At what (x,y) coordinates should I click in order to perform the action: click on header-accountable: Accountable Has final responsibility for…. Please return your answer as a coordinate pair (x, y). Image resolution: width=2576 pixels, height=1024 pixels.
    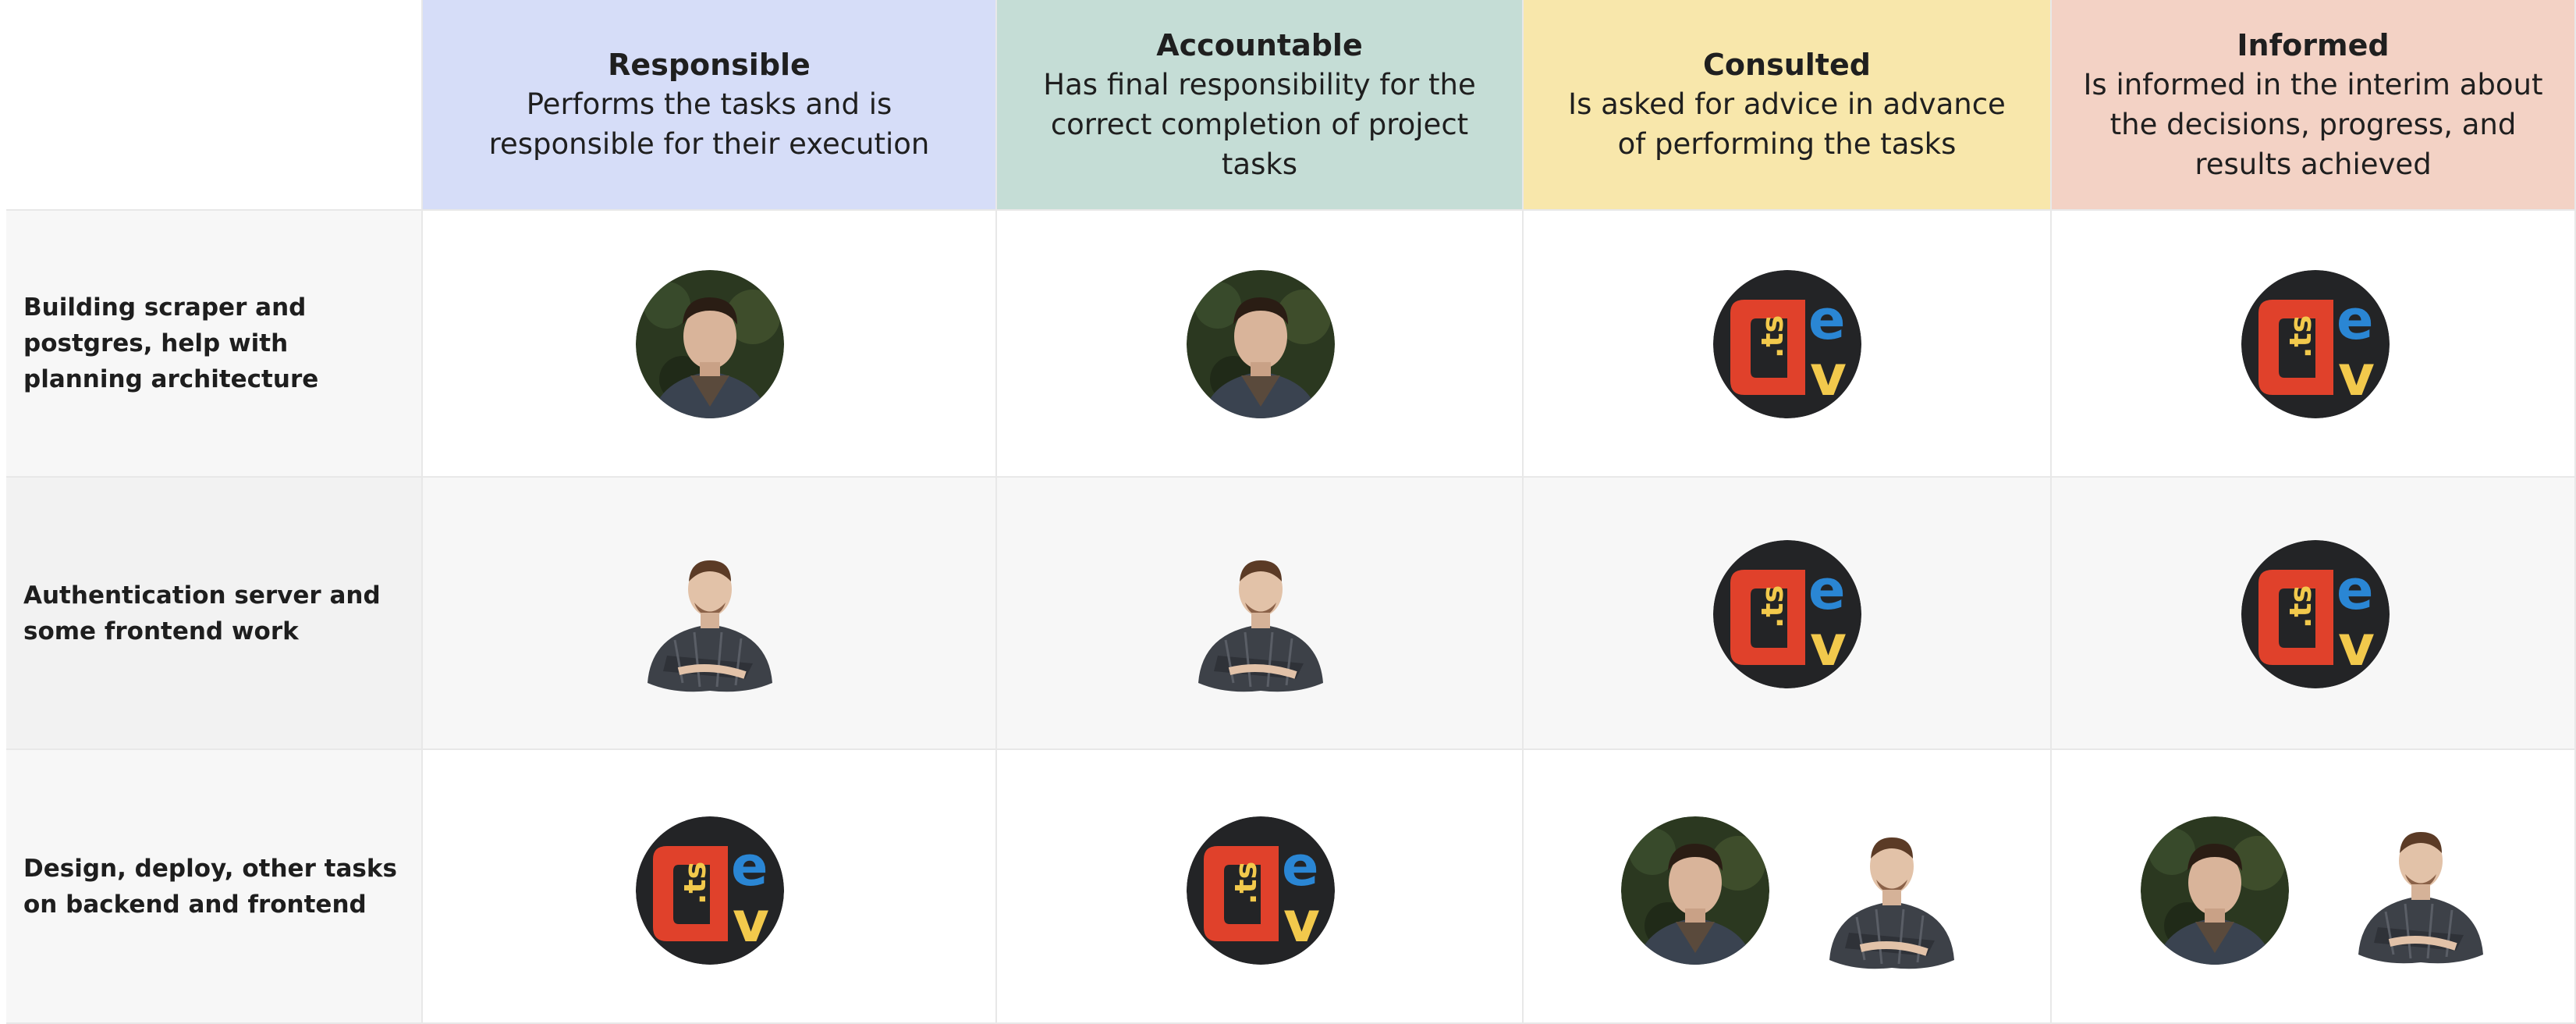
    Looking at the image, I should click on (1260, 105).